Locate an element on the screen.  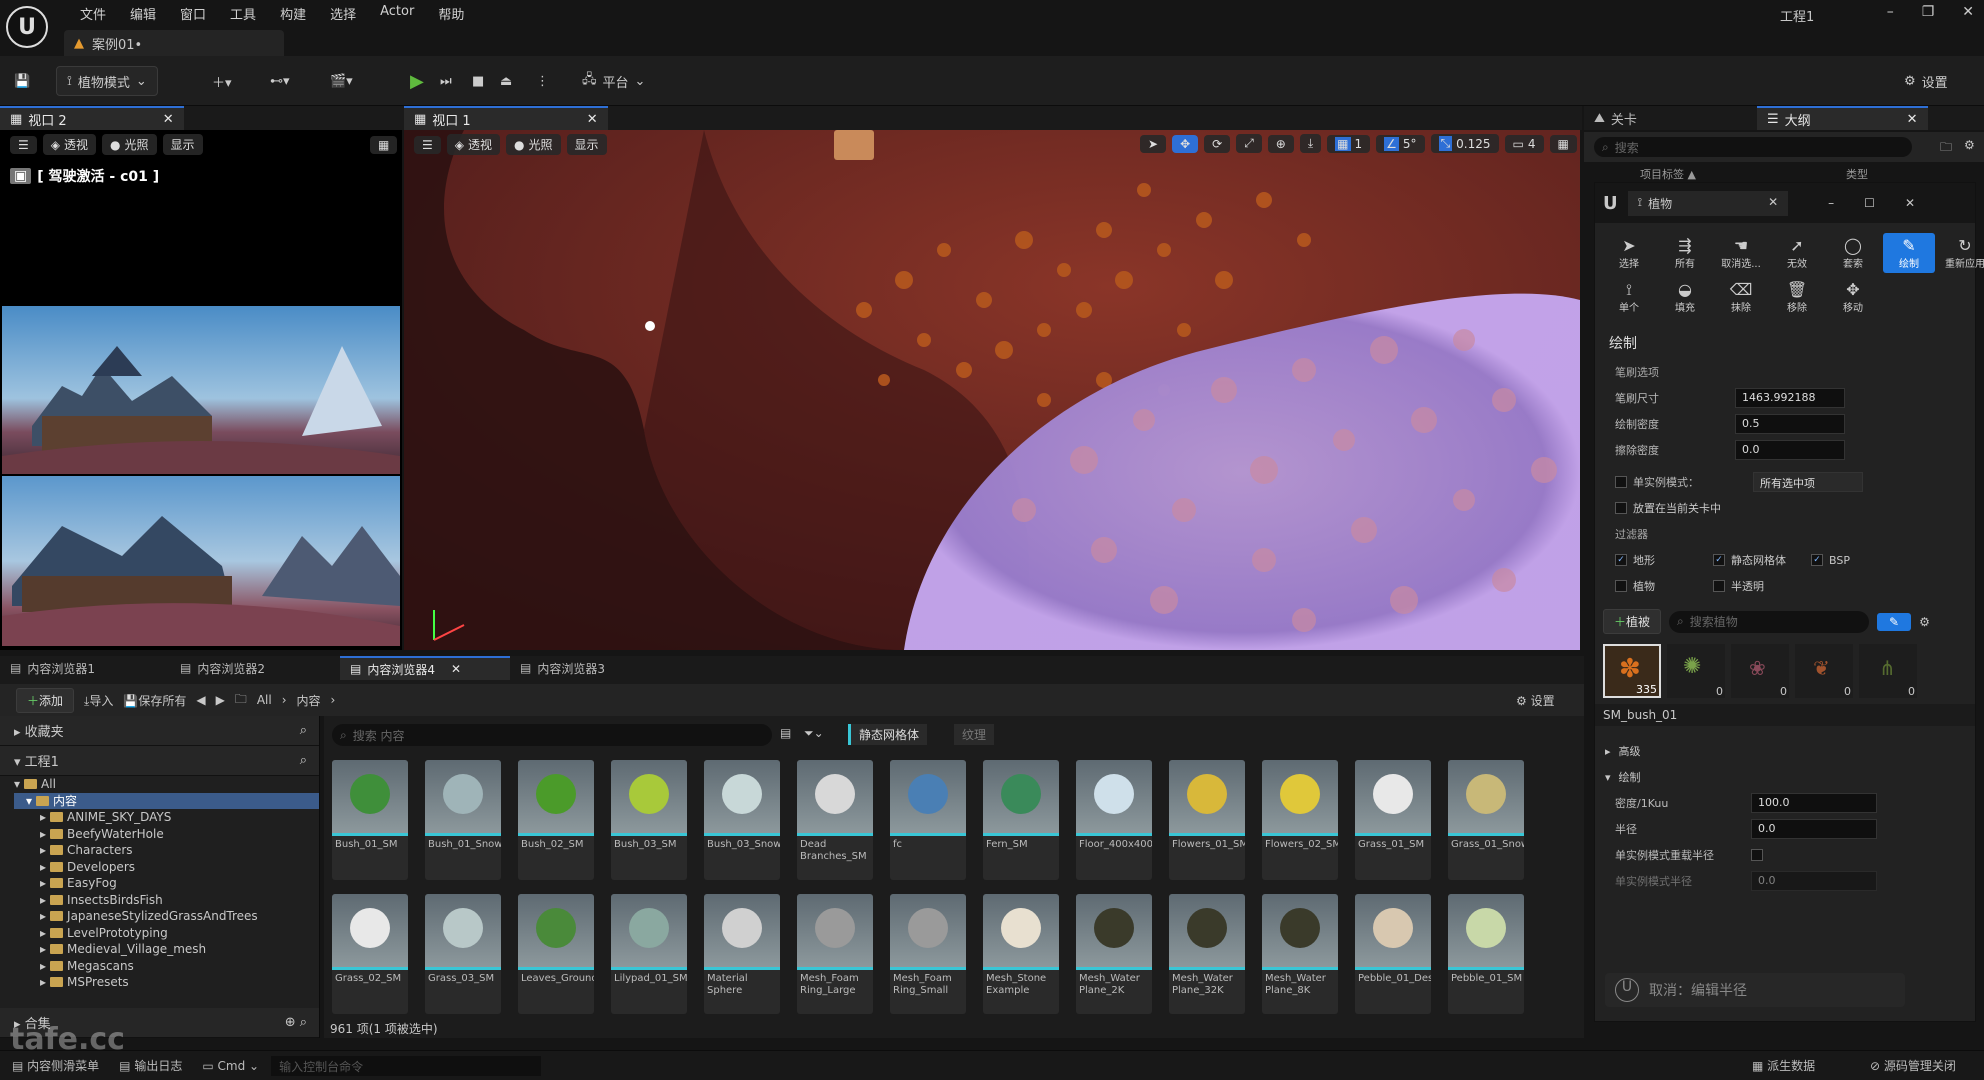
gear-icon: ⚙ is located at coordinates (1969, 145).